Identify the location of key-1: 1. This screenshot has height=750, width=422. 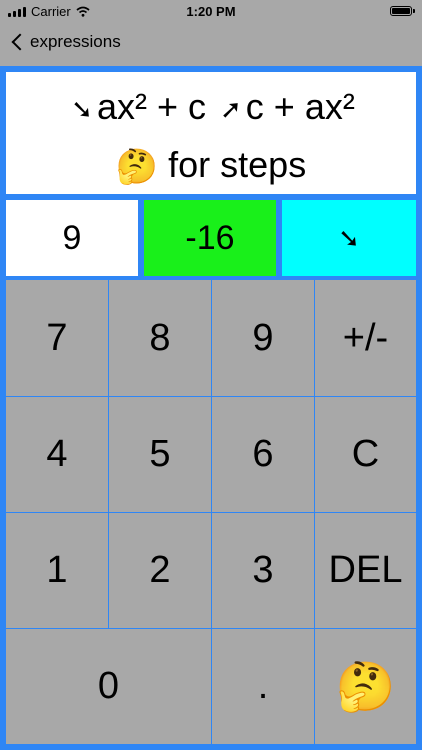
(57, 570).